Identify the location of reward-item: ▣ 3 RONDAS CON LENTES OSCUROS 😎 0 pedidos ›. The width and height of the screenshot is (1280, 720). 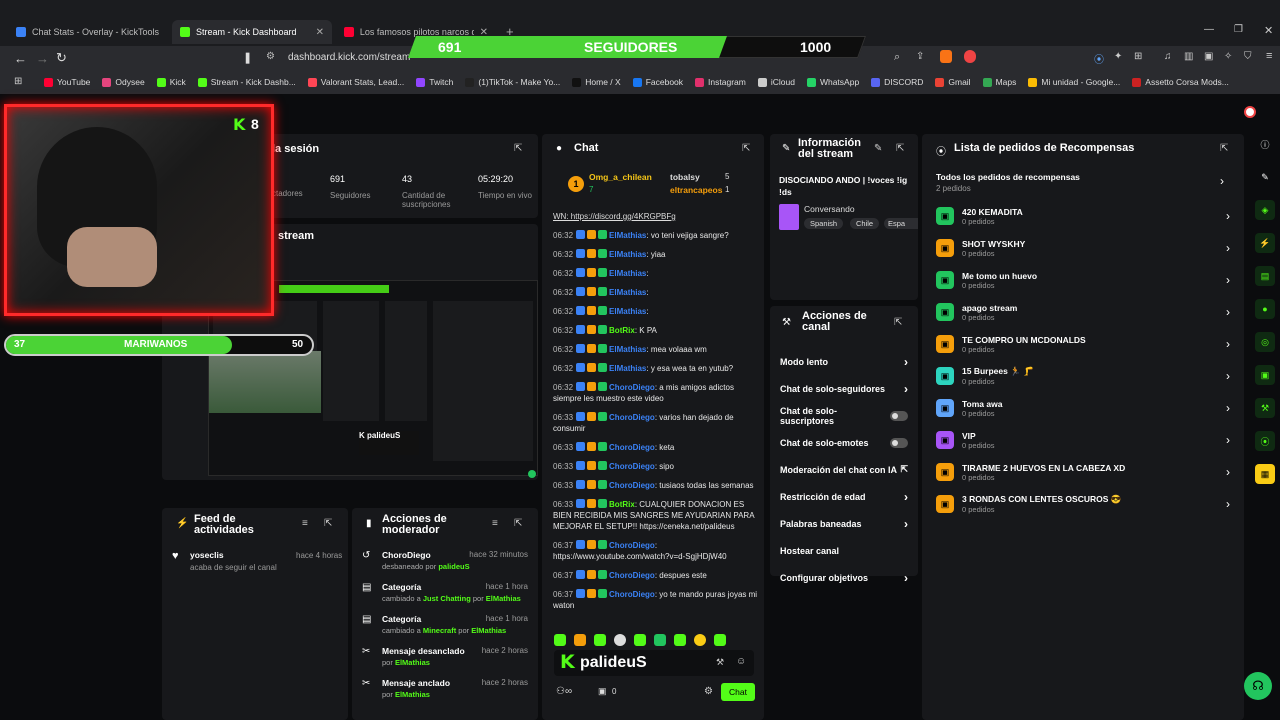
(1083, 504).